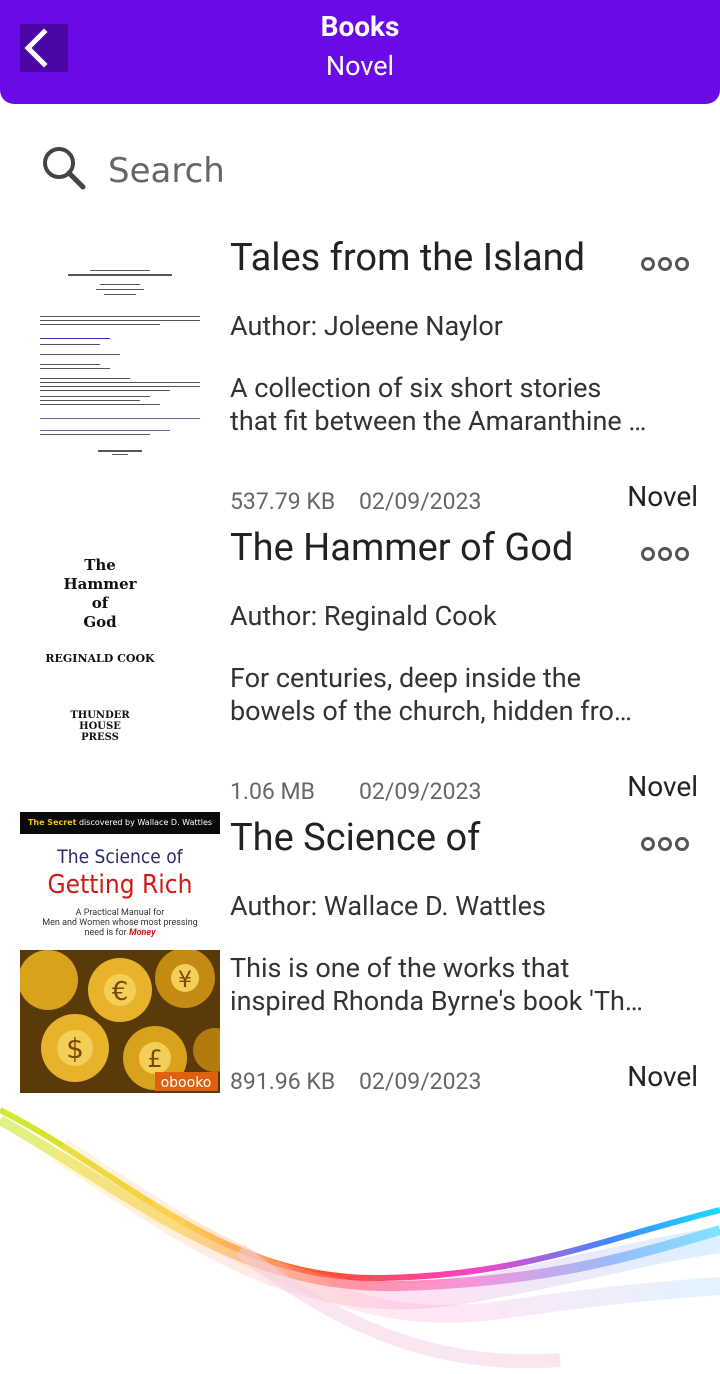 This screenshot has height=1374, width=720. I want to click on book-author: Author: Wallace D. Wattles, so click(388, 906).